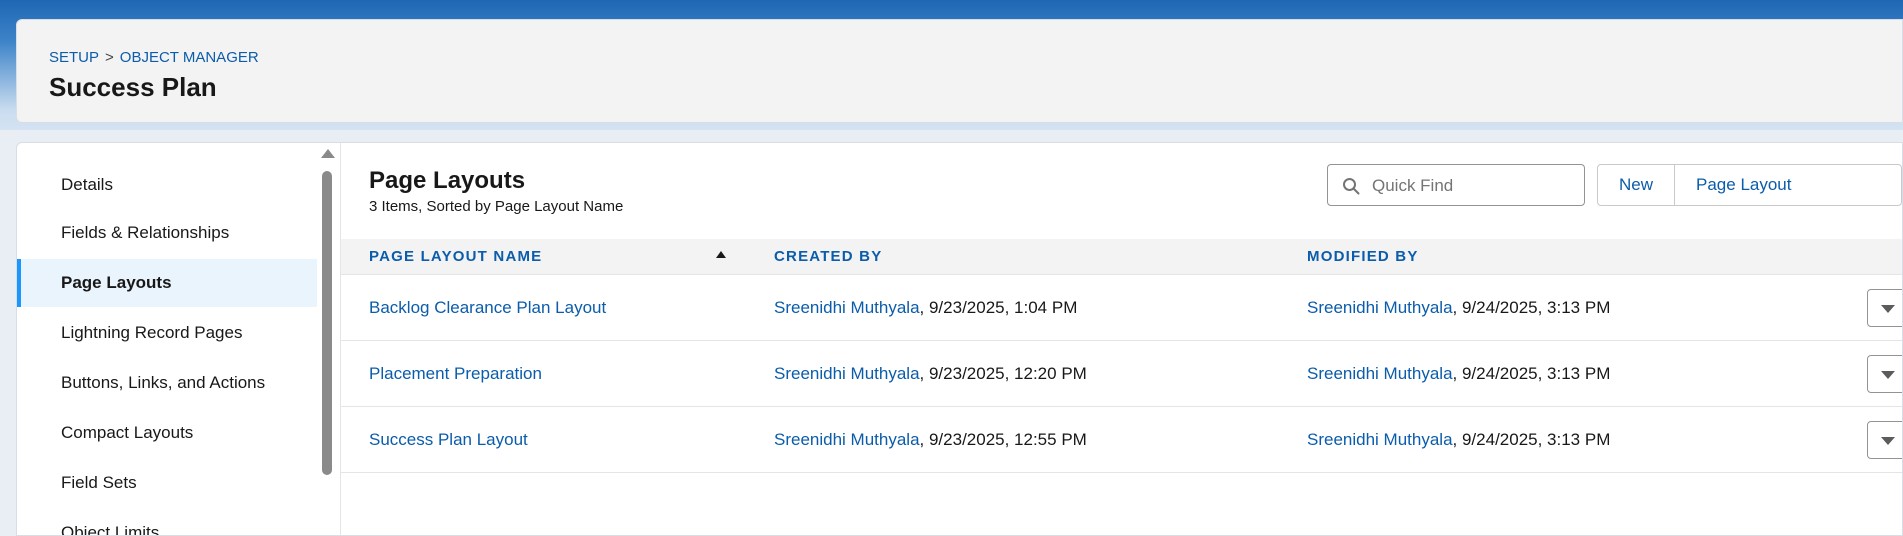  What do you see at coordinates (87, 184) in the screenshot?
I see `sidebar-item-label: Details` at bounding box center [87, 184].